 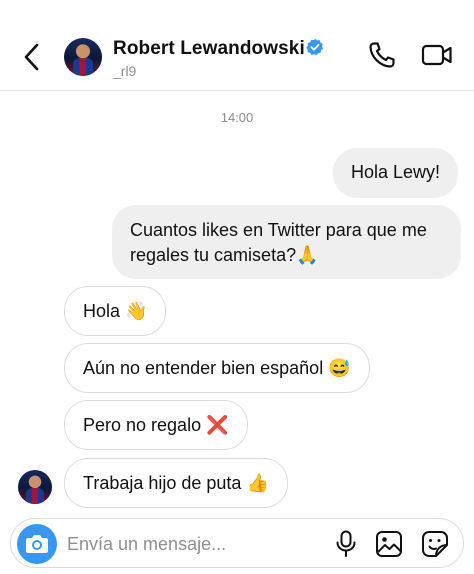 I want to click on video-camera-icon, so click(x=436, y=55).